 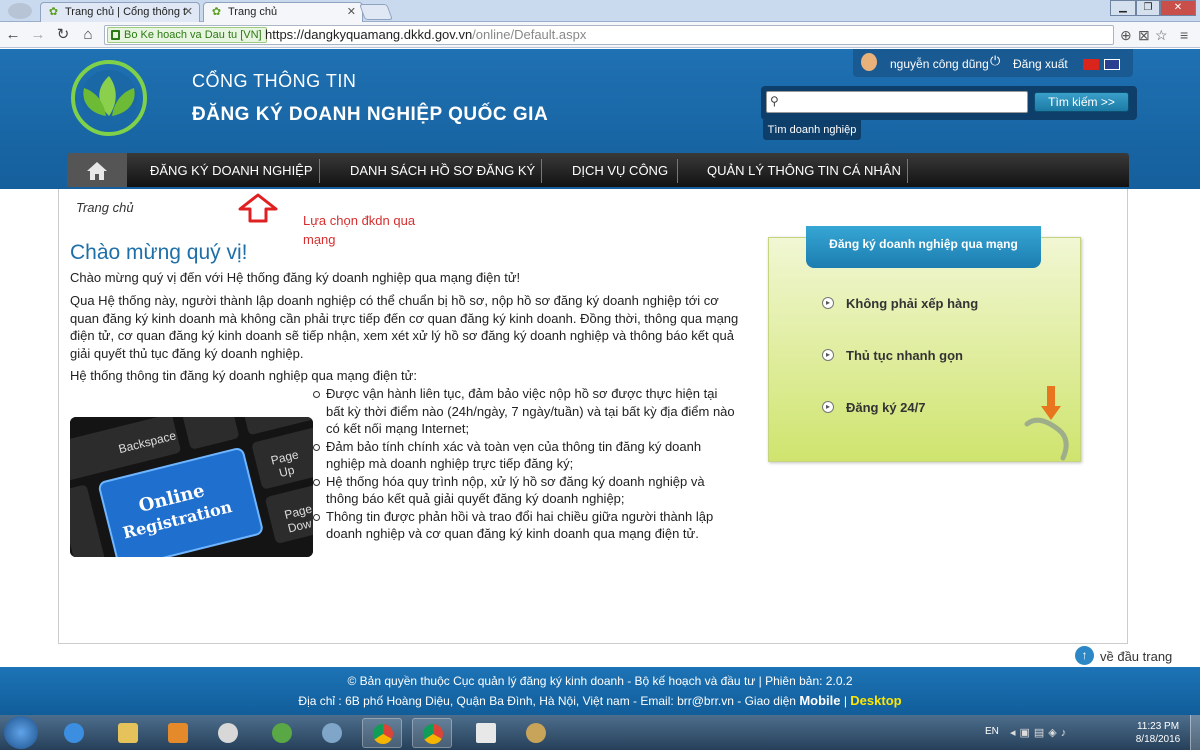 I want to click on browser-tab: ✿ Trang chủ | Cổng thông t ✕, so click(x=120, y=12).